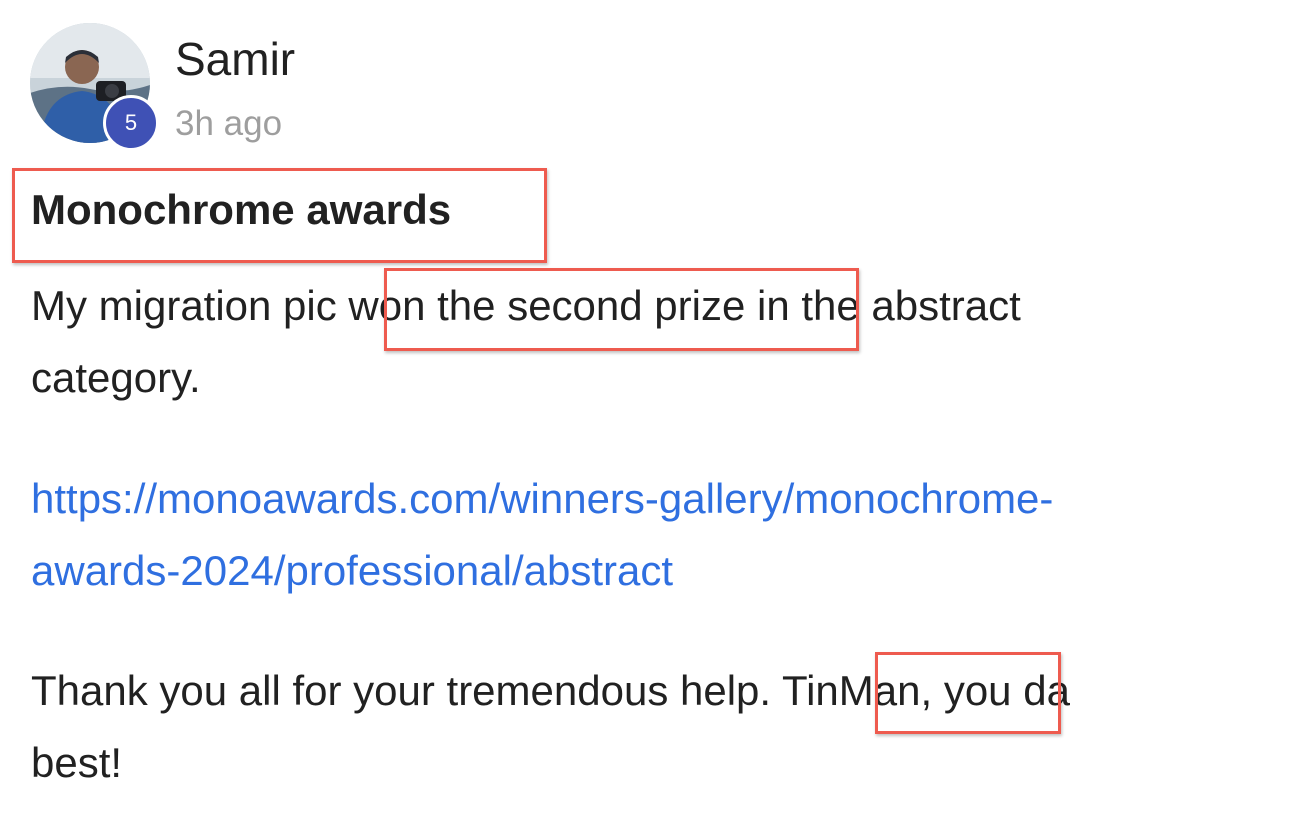 This screenshot has width=1301, height=833. Describe the element at coordinates (235, 59) in the screenshot. I see `author-name: Samir` at that location.